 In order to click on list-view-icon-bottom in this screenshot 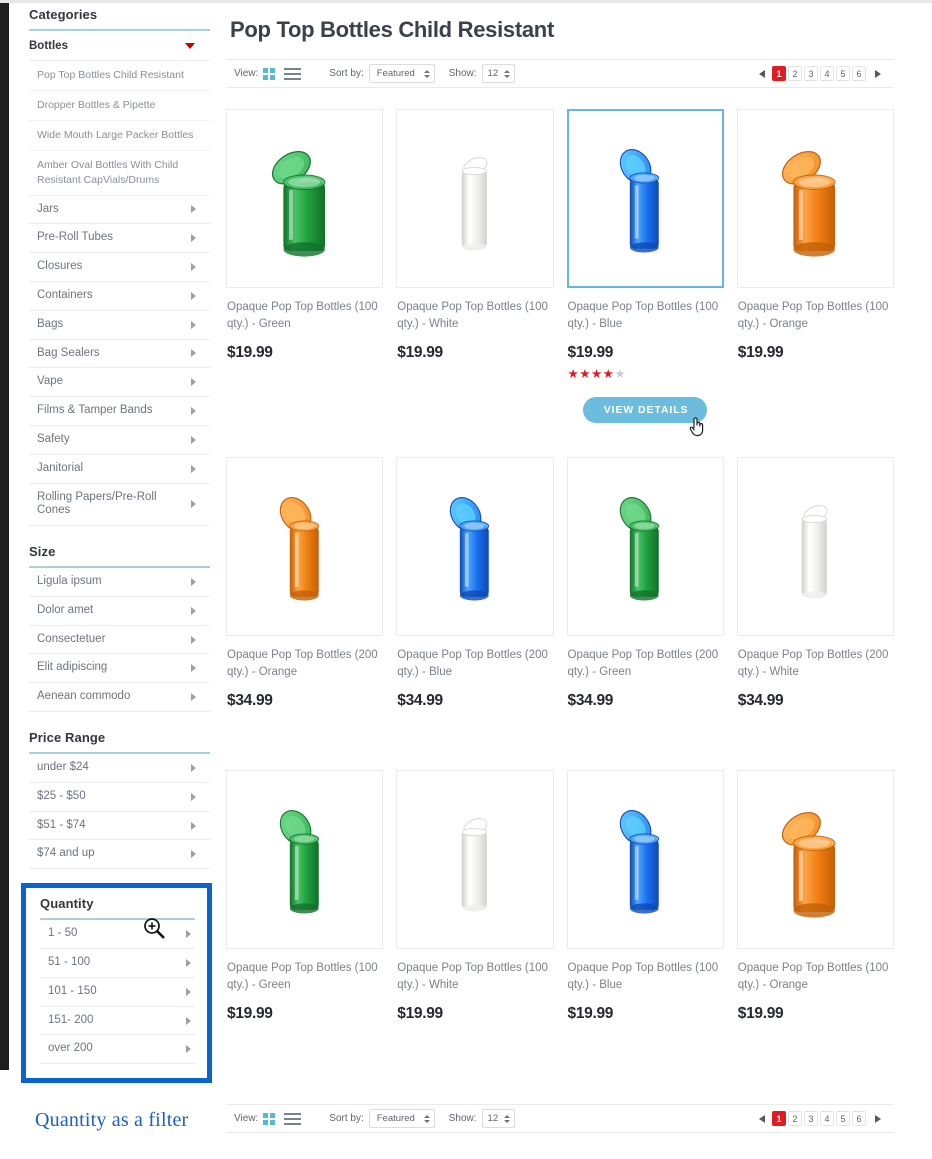, I will do `click(293, 1118)`.